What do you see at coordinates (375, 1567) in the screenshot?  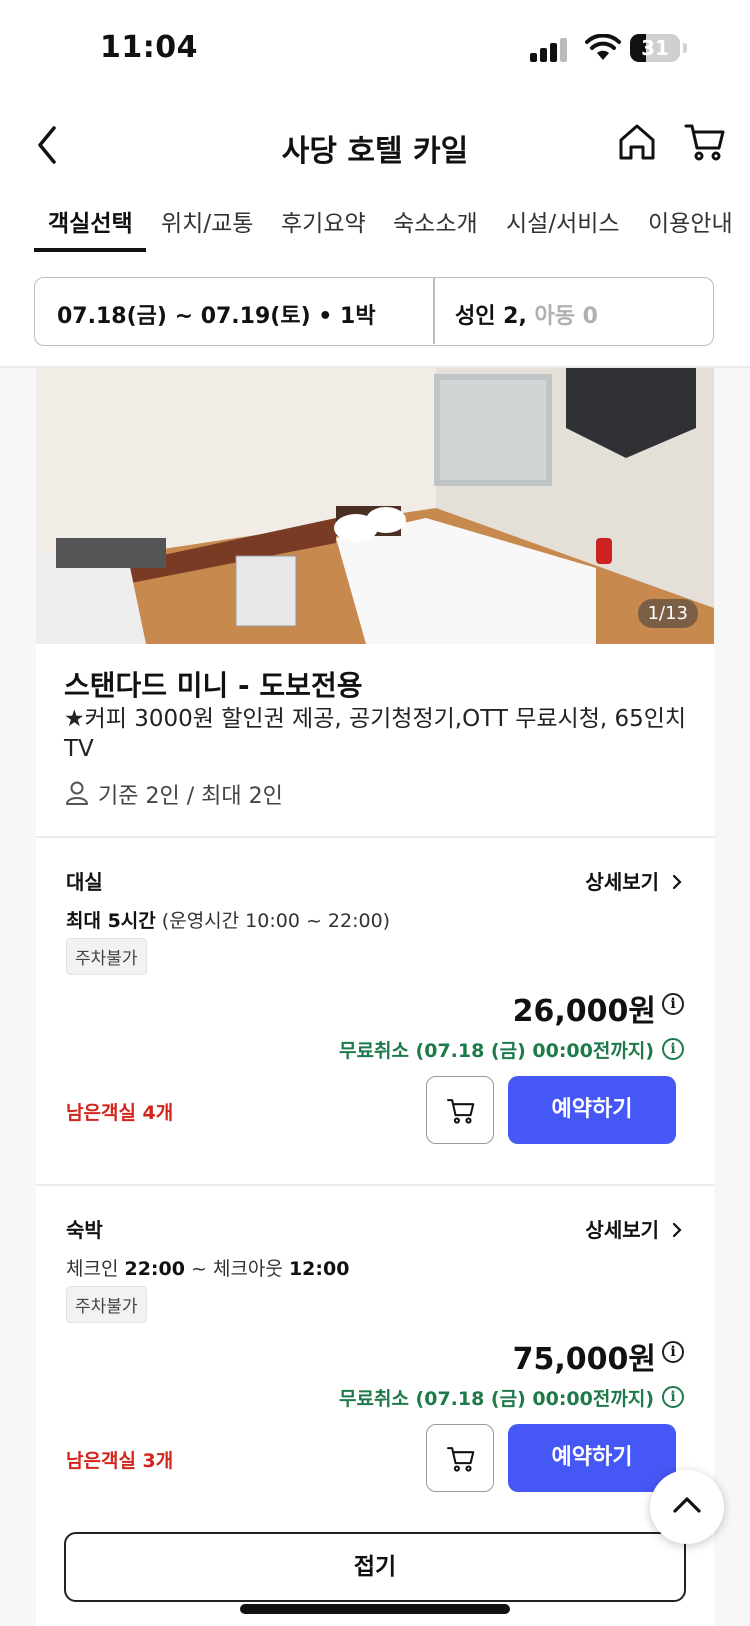 I see `collapse-button: 접기` at bounding box center [375, 1567].